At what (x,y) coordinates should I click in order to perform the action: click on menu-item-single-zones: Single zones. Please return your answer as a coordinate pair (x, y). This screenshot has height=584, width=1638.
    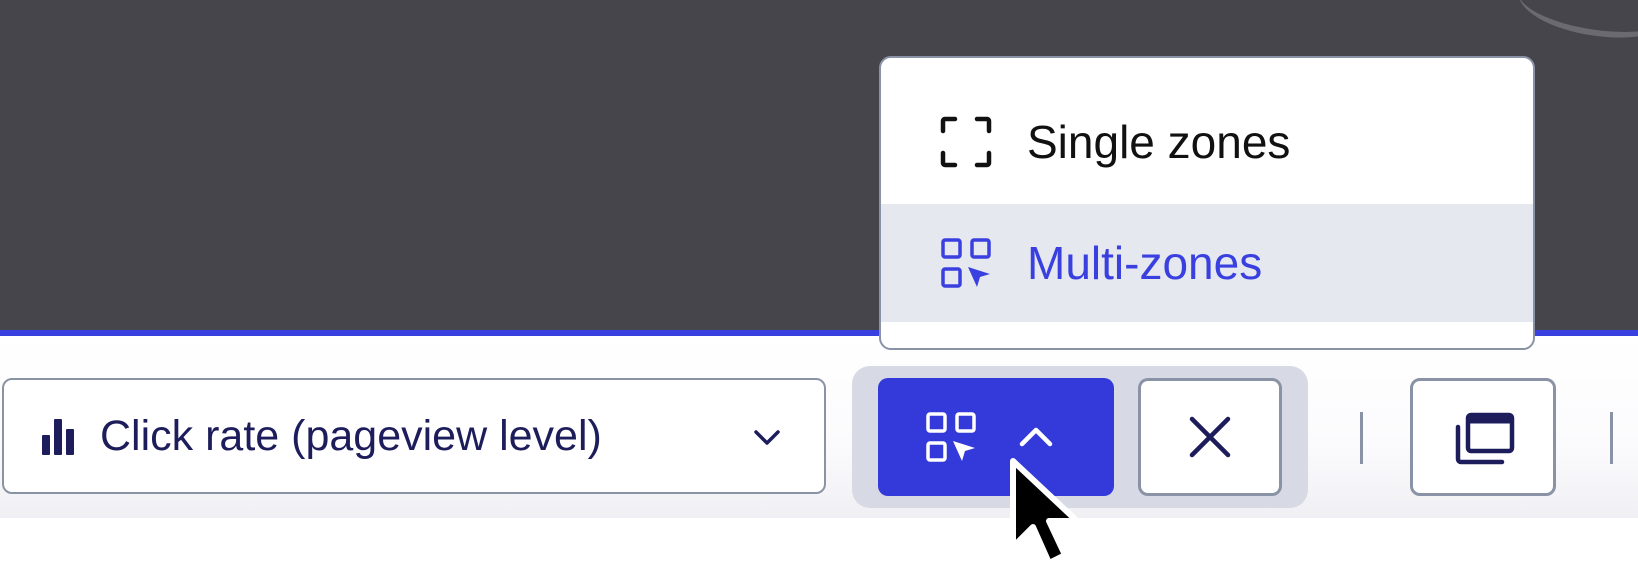
    Looking at the image, I should click on (1207, 142).